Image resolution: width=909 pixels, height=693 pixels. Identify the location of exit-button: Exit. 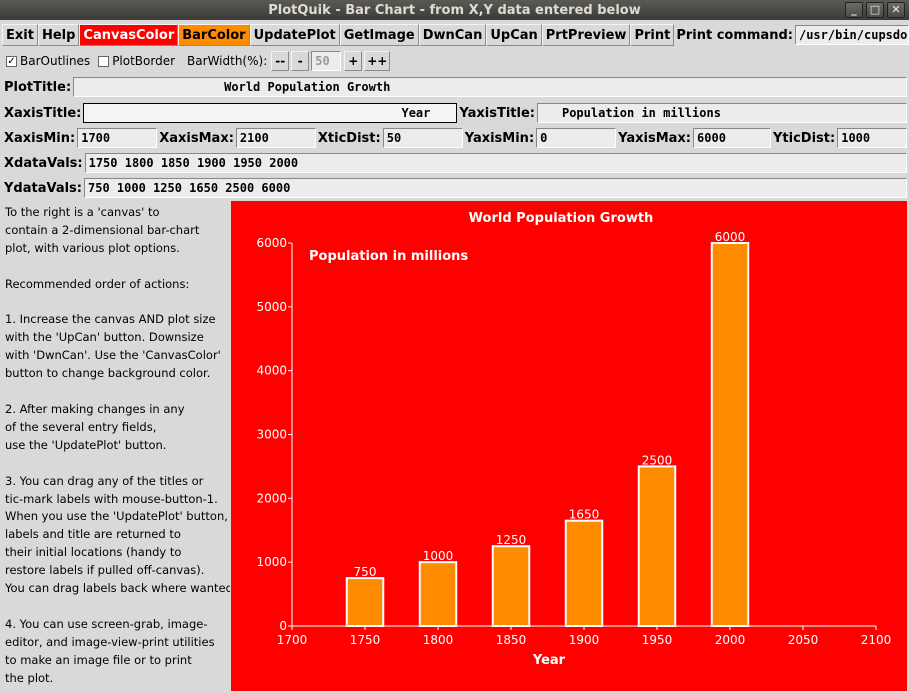
(20, 35).